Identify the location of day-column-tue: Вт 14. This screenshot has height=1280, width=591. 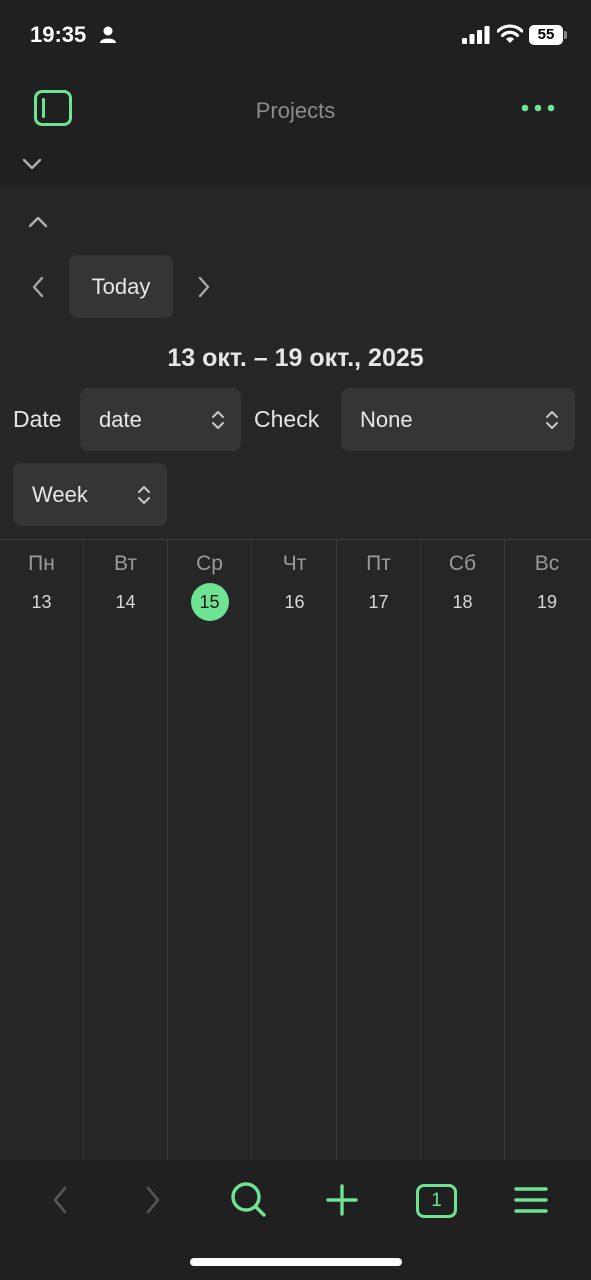
(126, 850).